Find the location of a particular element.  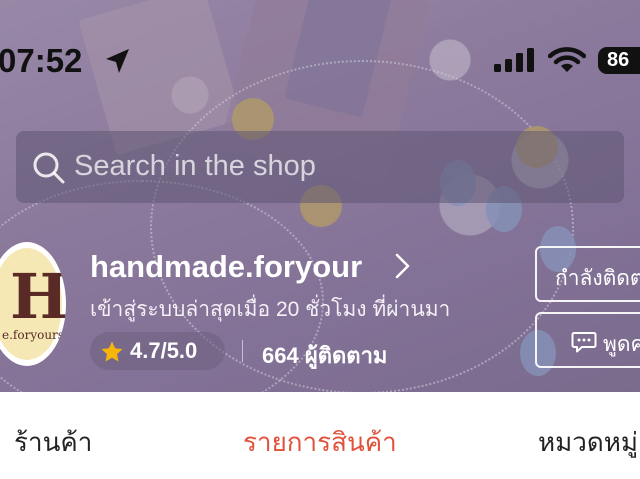

chat-button-label: พูดค is located at coordinates (621, 344).